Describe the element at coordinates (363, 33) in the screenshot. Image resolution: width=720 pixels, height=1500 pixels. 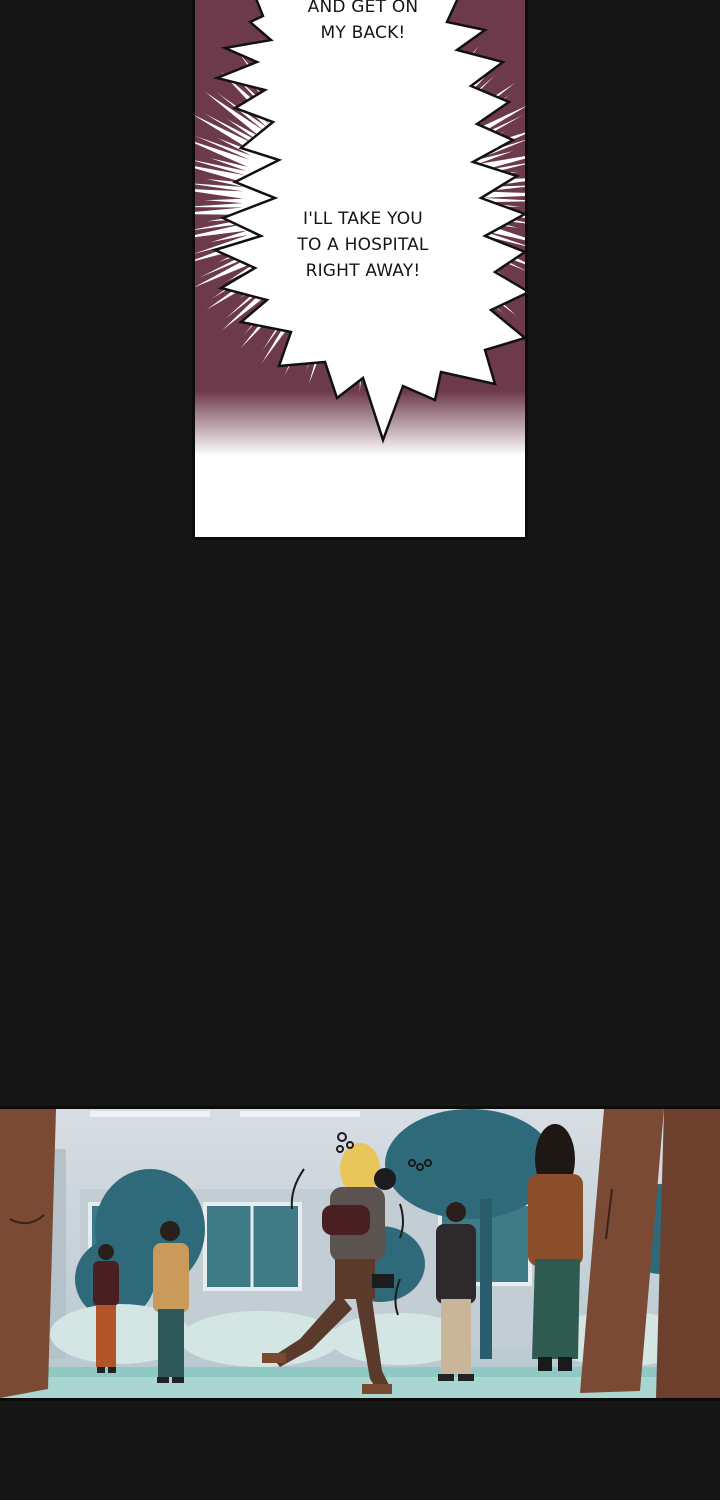
I see `speech-line: MY BACK!` at that location.